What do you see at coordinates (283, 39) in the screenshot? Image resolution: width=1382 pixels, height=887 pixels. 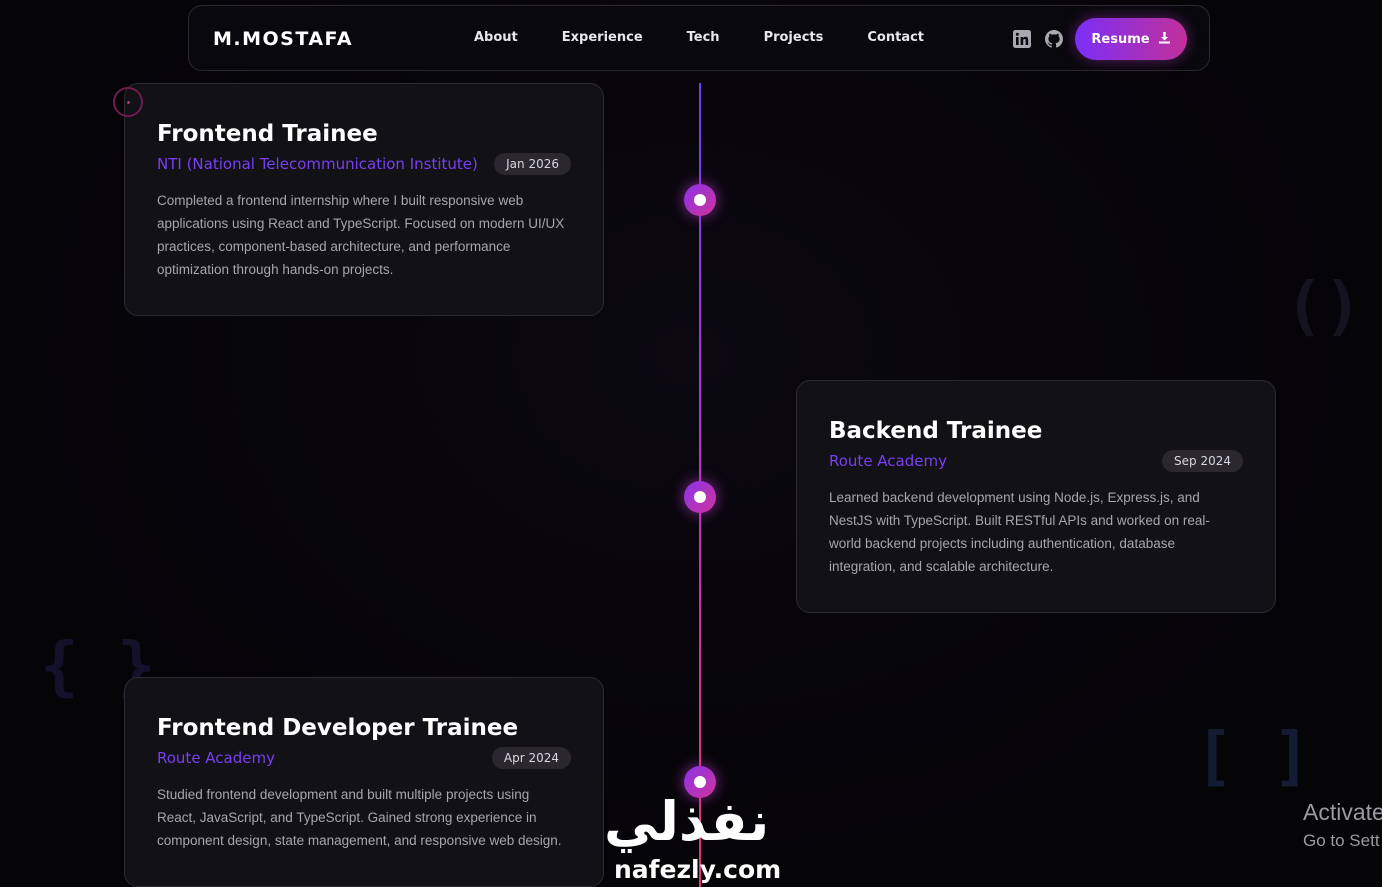 I see `site-logo: M.MOSTAFA` at bounding box center [283, 39].